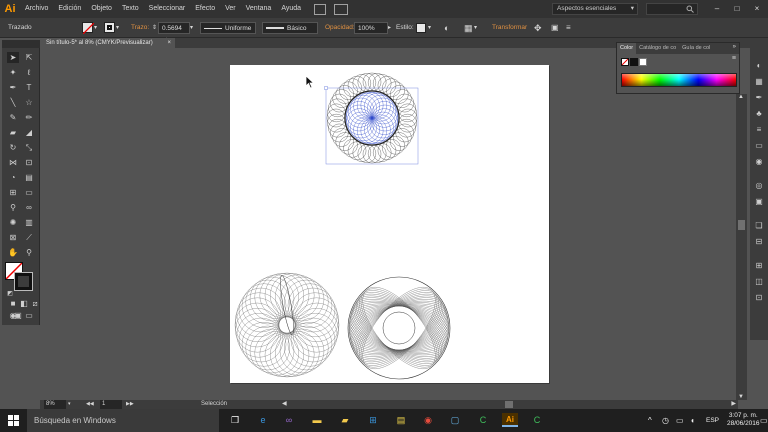 The height and width of the screenshot is (432, 768). Describe the element at coordinates (764, 420) in the screenshot. I see `notifications-icon: ▭` at that location.